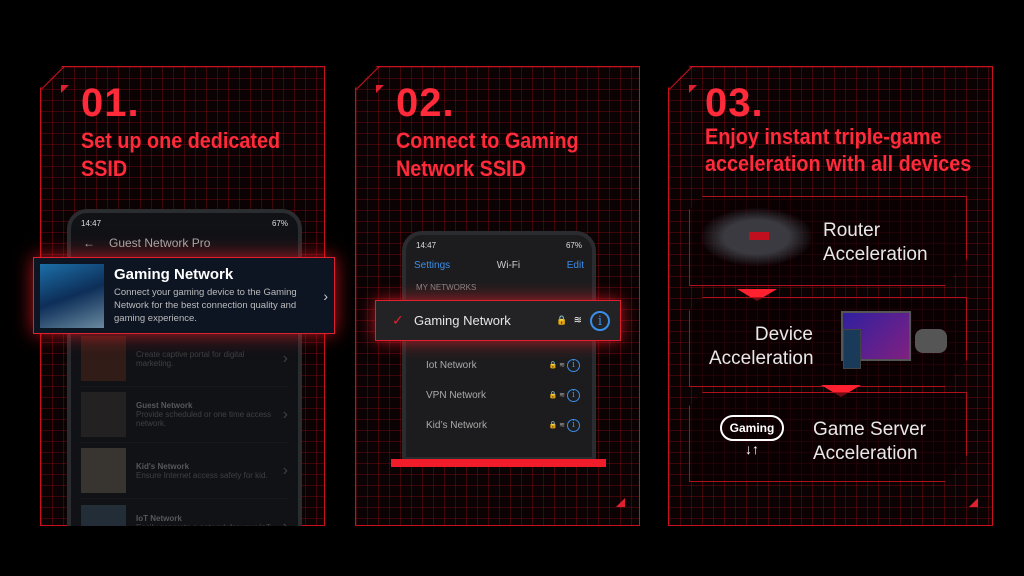  What do you see at coordinates (91, 223) in the screenshot?
I see `status-time: 14:47` at bounding box center [91, 223].